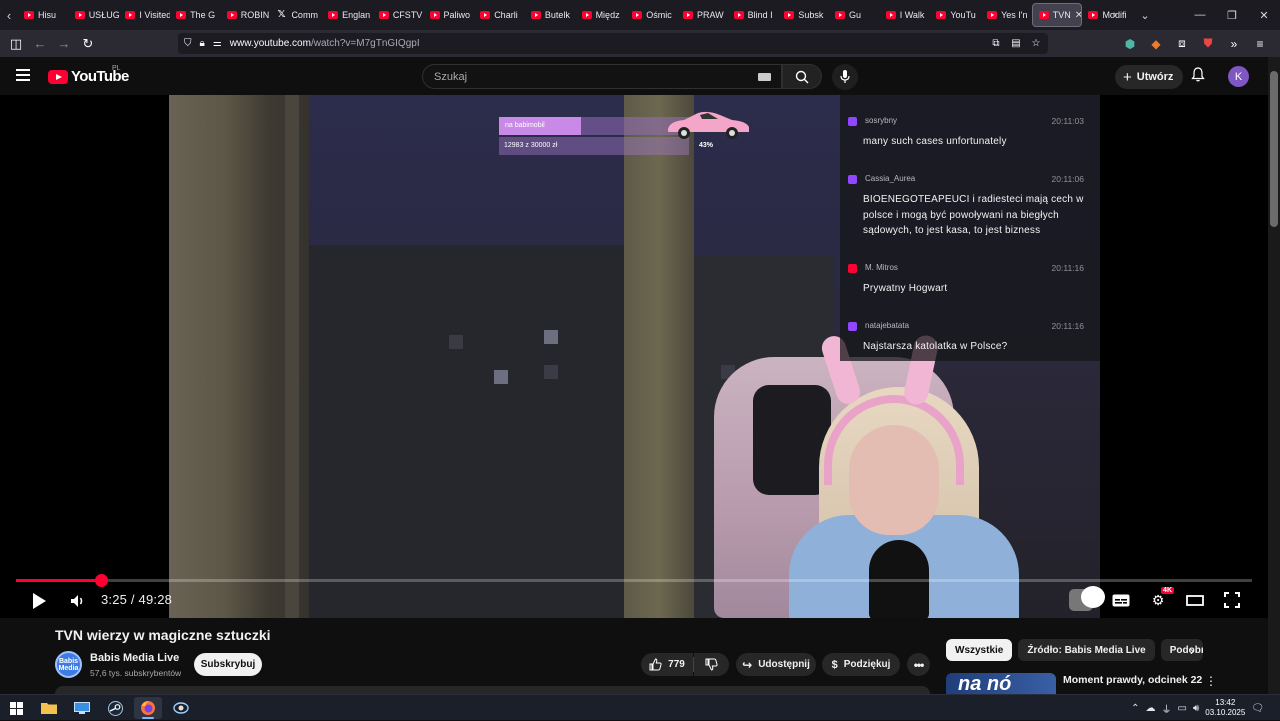 This screenshot has width=1280, height=721. I want to click on browser-tab-active: TVN ✕, so click(1057, 15).